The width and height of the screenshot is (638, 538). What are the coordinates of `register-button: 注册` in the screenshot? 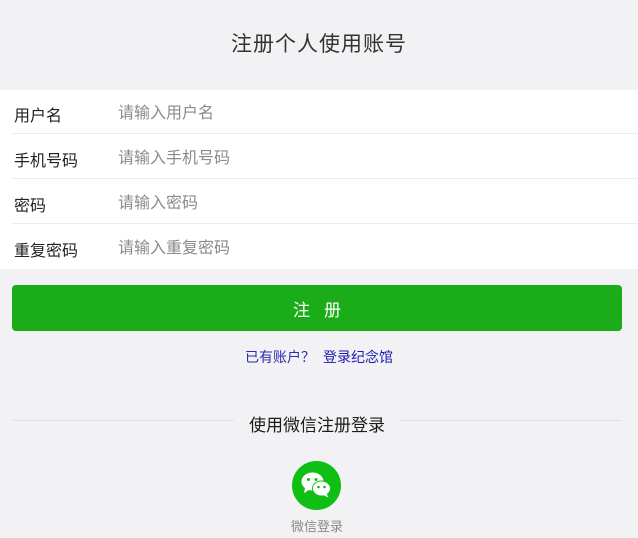 It's located at (317, 308).